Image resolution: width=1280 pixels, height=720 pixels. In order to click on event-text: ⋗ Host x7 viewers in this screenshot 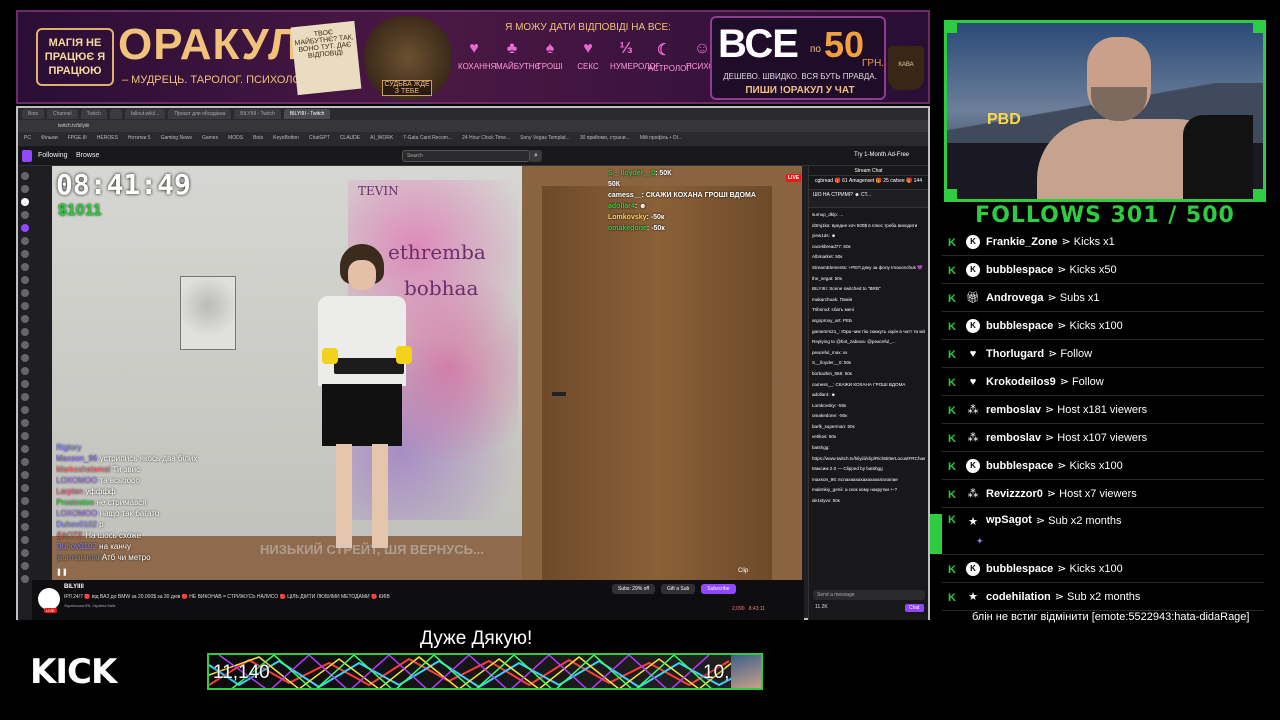, I will do `click(1091, 494)`.